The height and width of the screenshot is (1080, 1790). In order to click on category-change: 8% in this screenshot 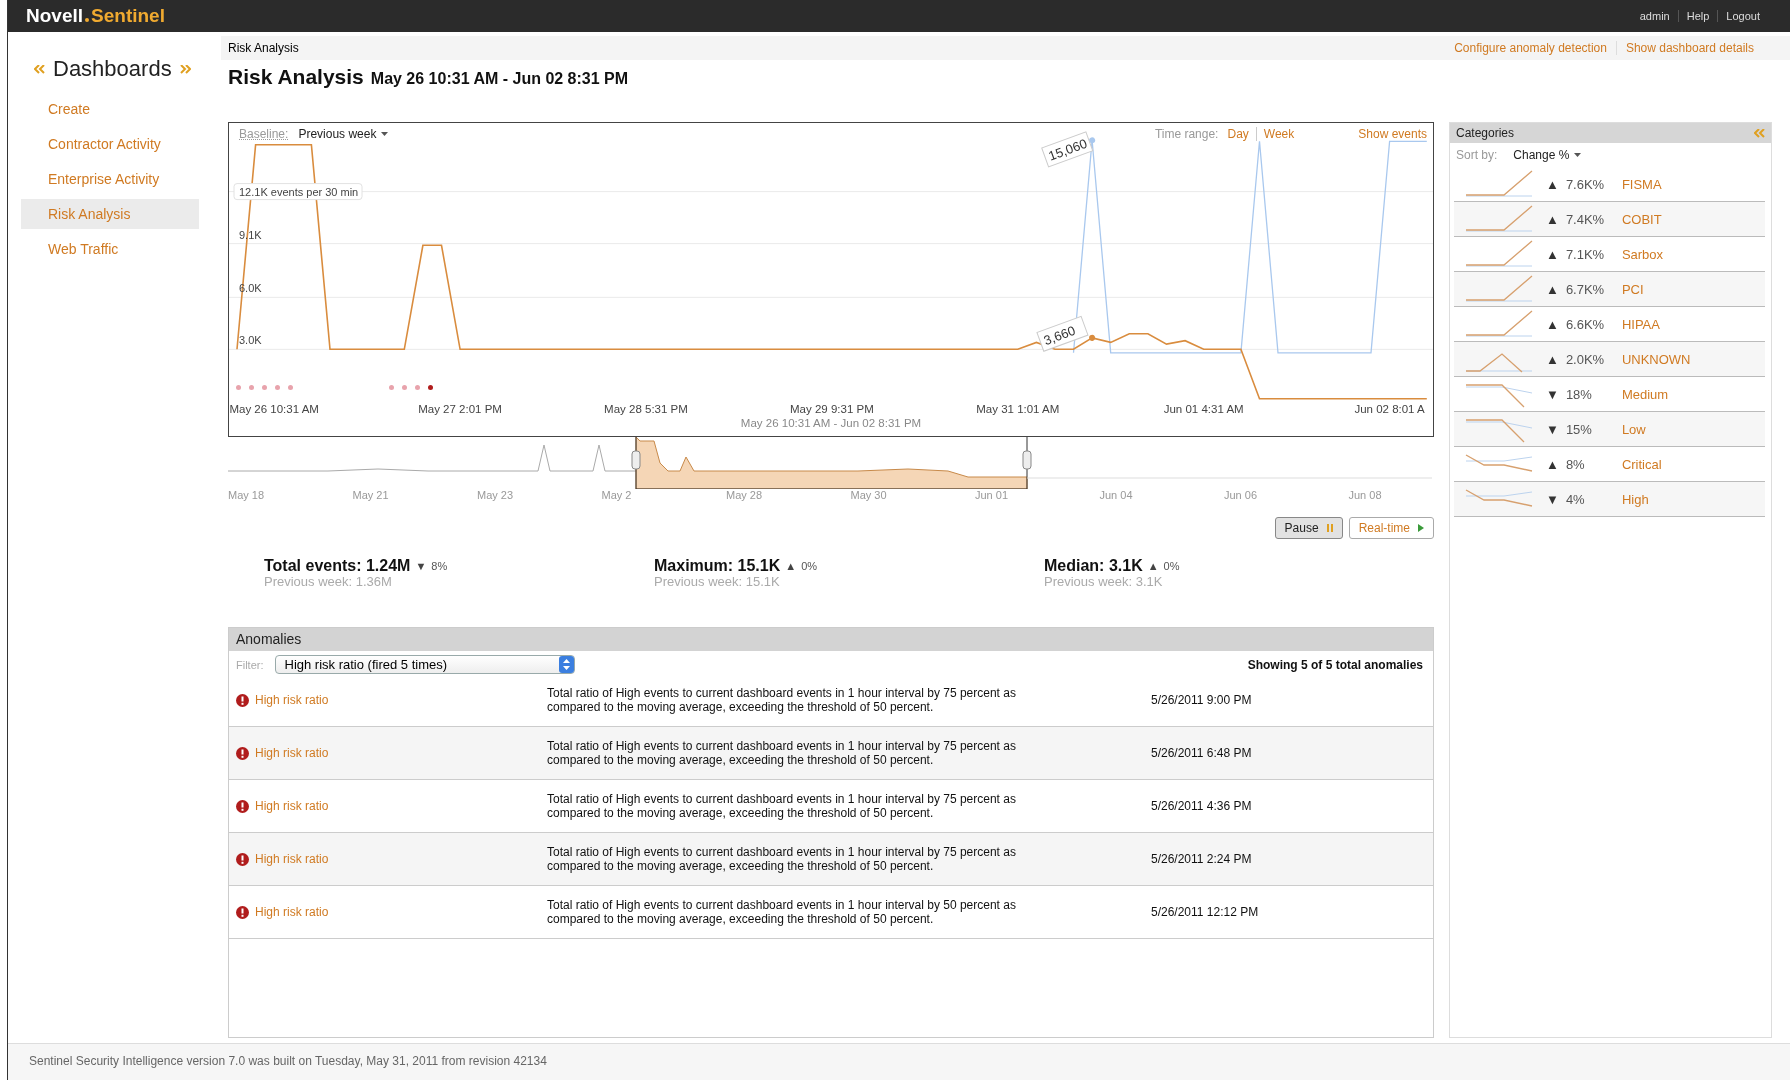, I will do `click(1575, 464)`.